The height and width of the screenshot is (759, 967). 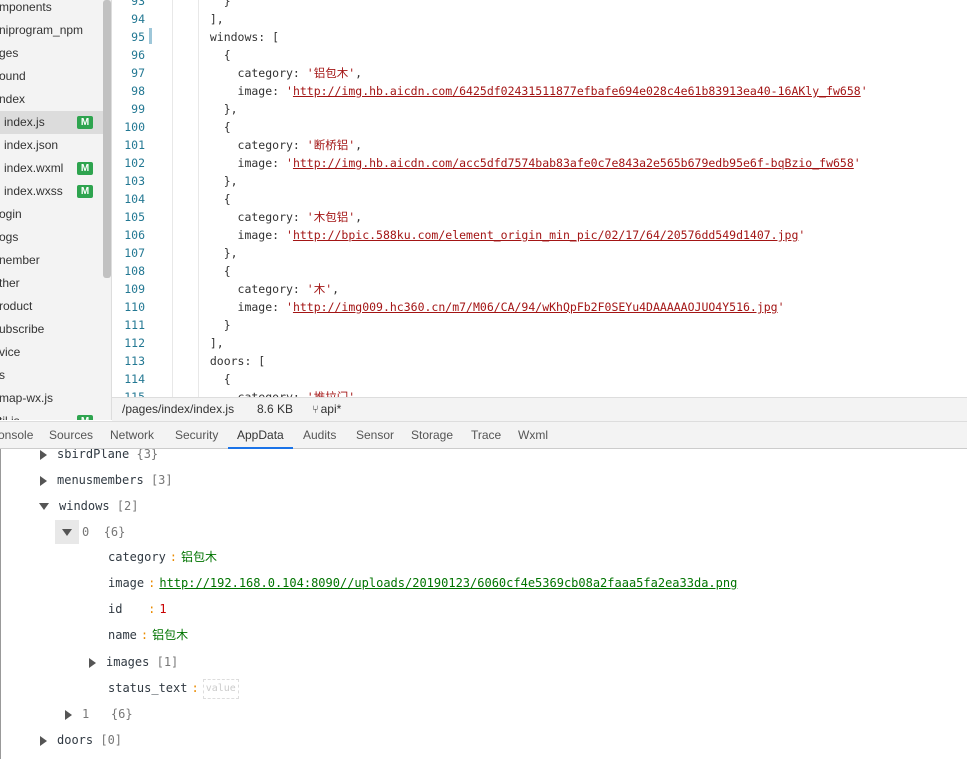 What do you see at coordinates (213, 271) in the screenshot?
I see `code-text: {` at bounding box center [213, 271].